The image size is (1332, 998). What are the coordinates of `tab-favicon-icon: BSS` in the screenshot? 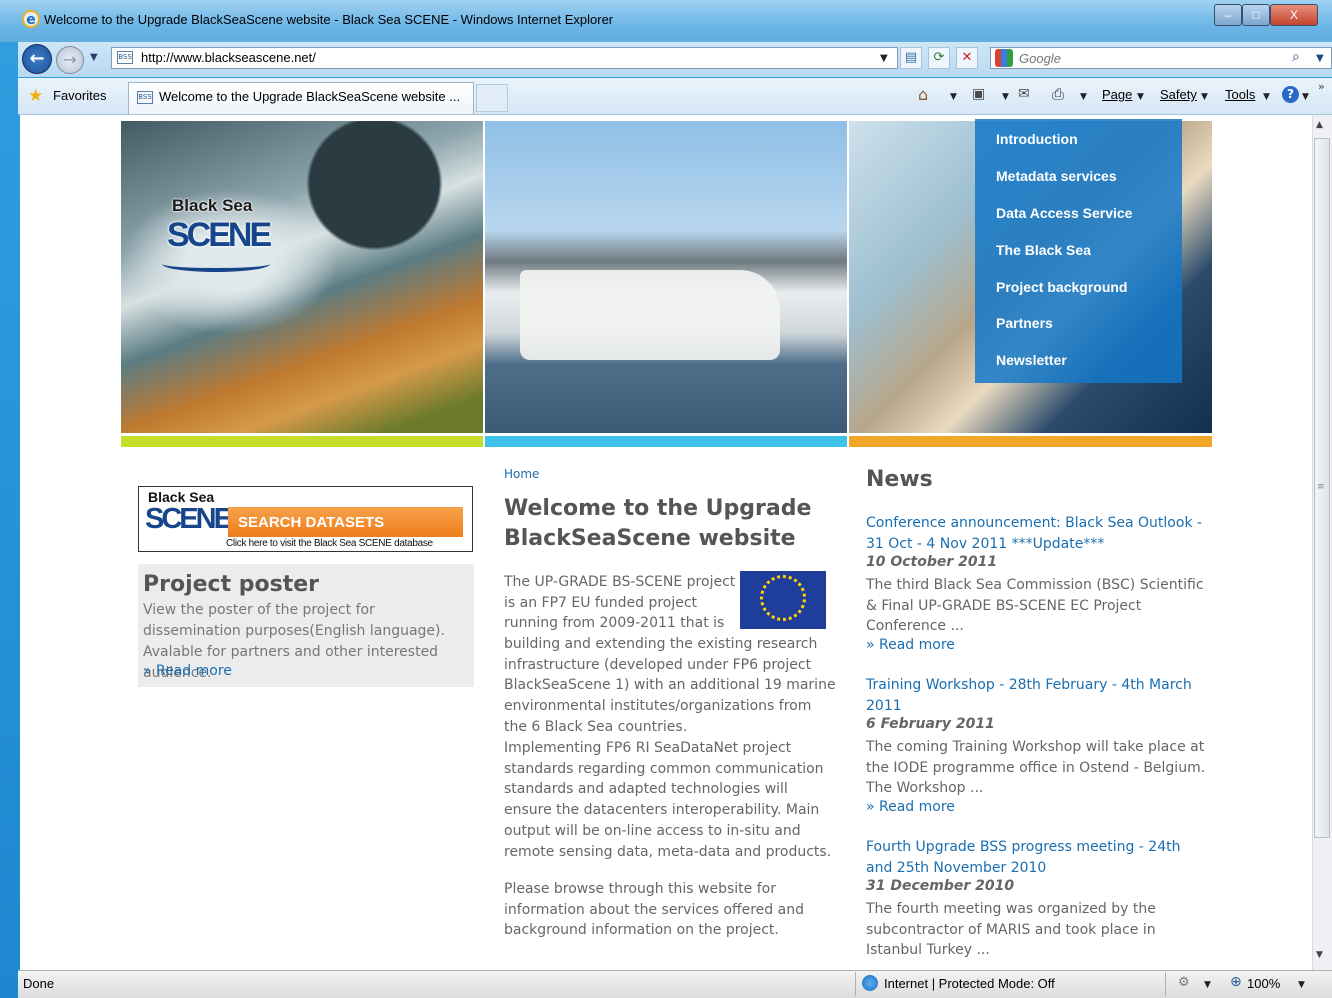 It's located at (145, 97).